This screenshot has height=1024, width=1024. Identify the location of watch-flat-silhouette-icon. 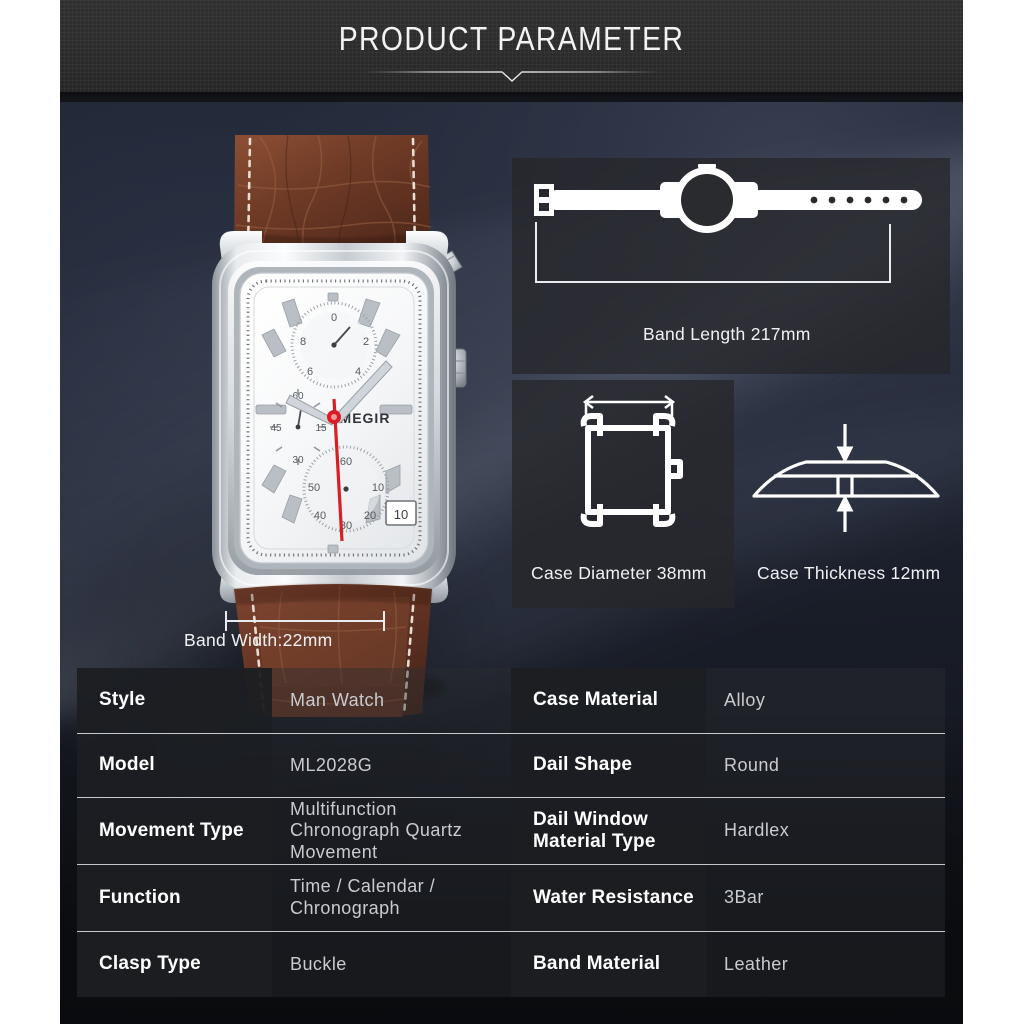
(728, 223).